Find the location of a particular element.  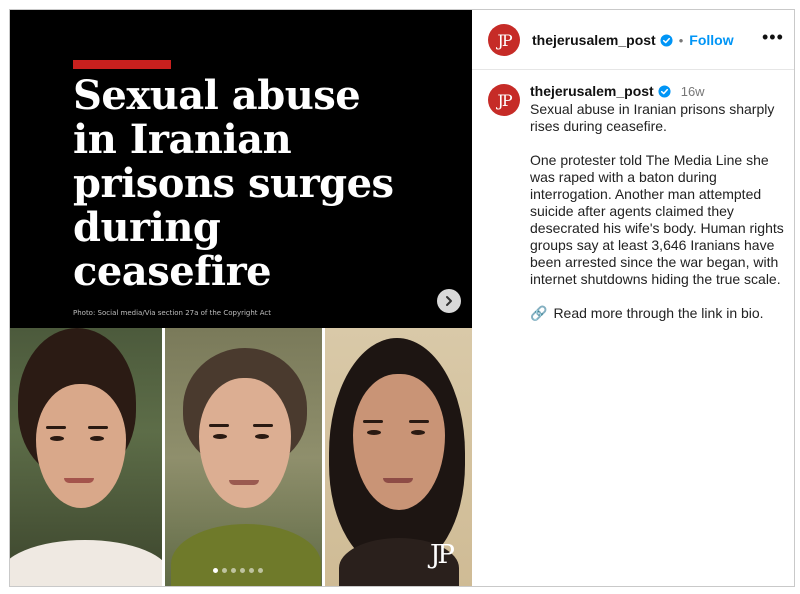

chevron-right-icon is located at coordinates (449, 301).